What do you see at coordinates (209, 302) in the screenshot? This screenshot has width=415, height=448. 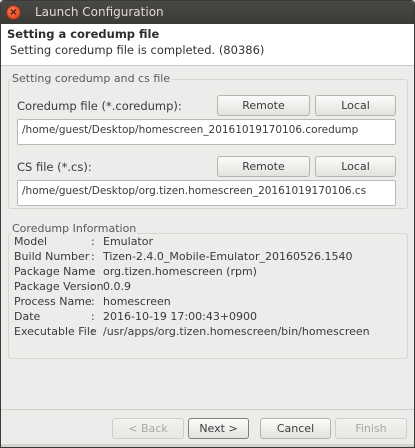 I see `info-row-process-name: Process Name : homescreen` at bounding box center [209, 302].